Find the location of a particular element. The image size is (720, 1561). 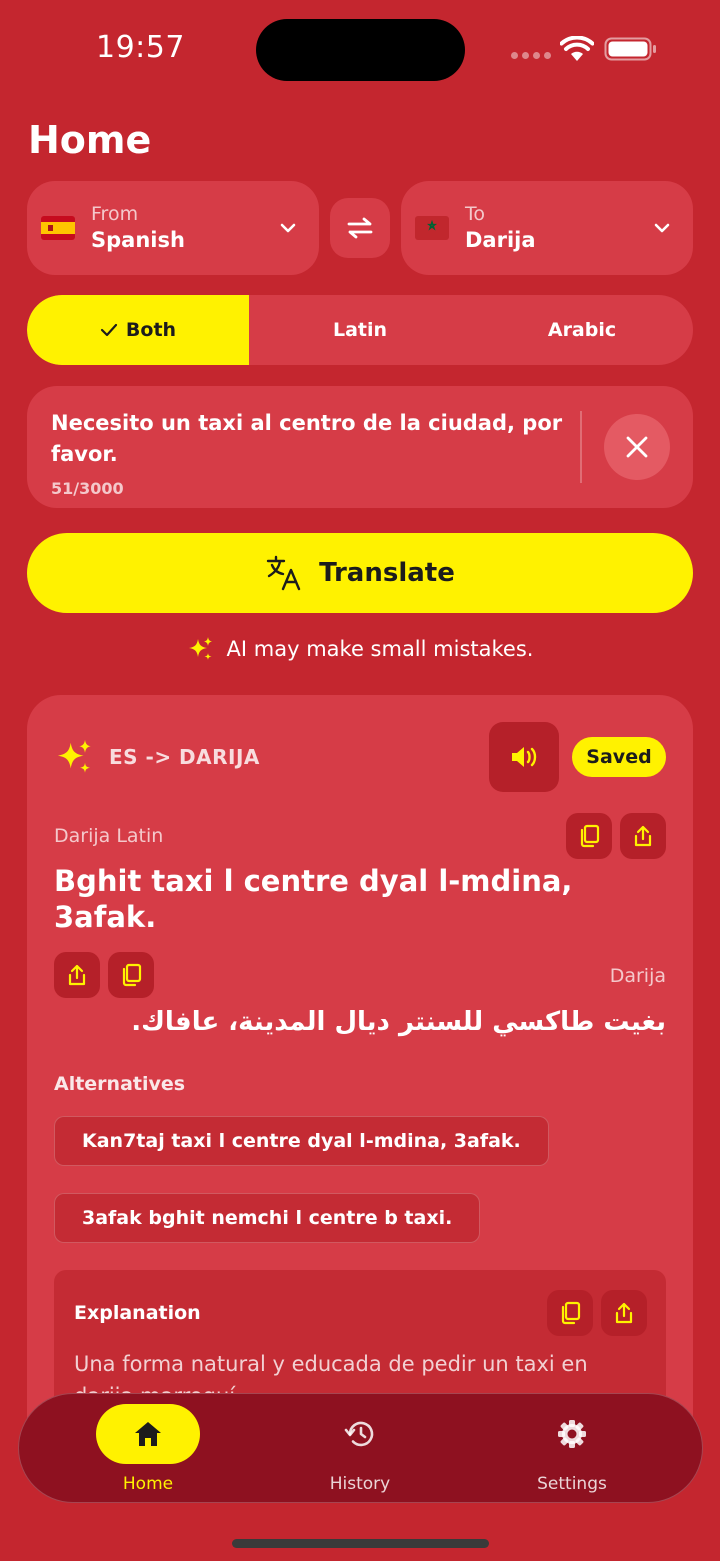

from-language-selector: From Spanish is located at coordinates (173, 228).